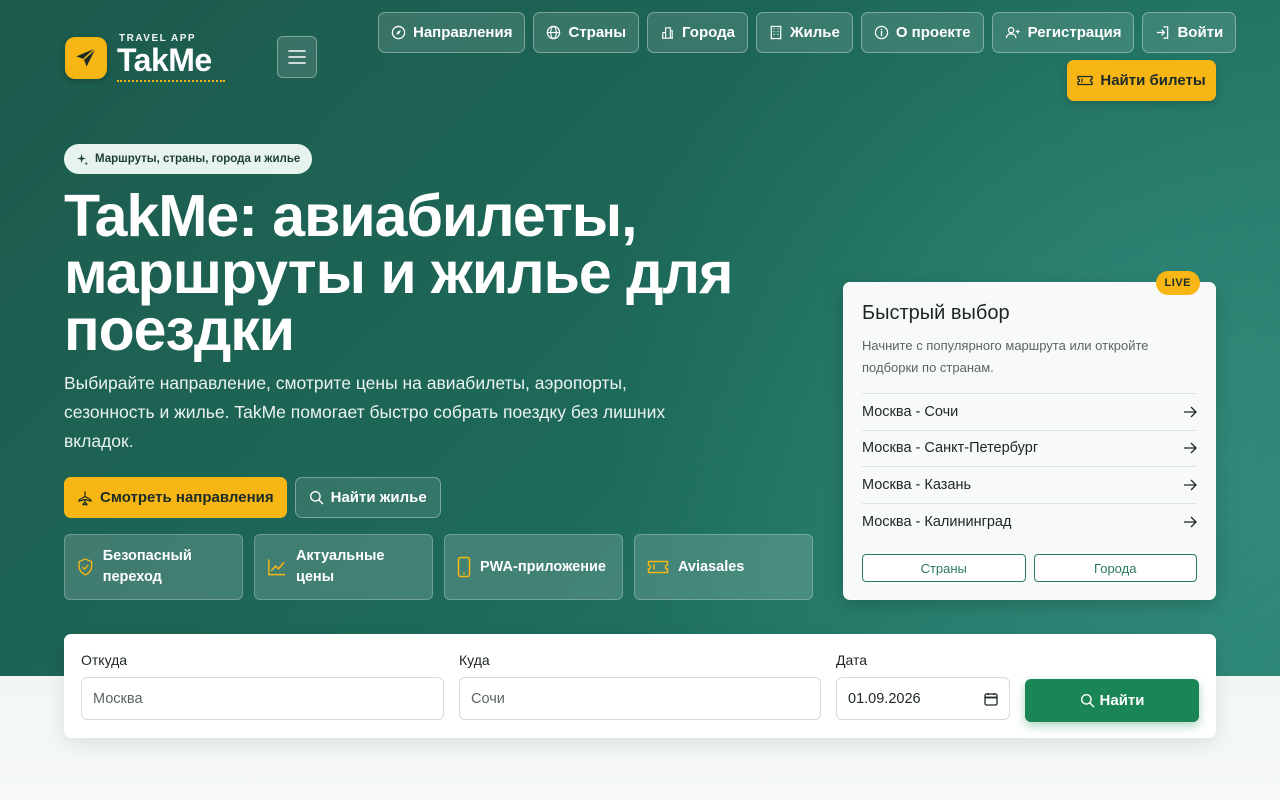  Describe the element at coordinates (85, 498) in the screenshot. I see `plane-icon` at that location.